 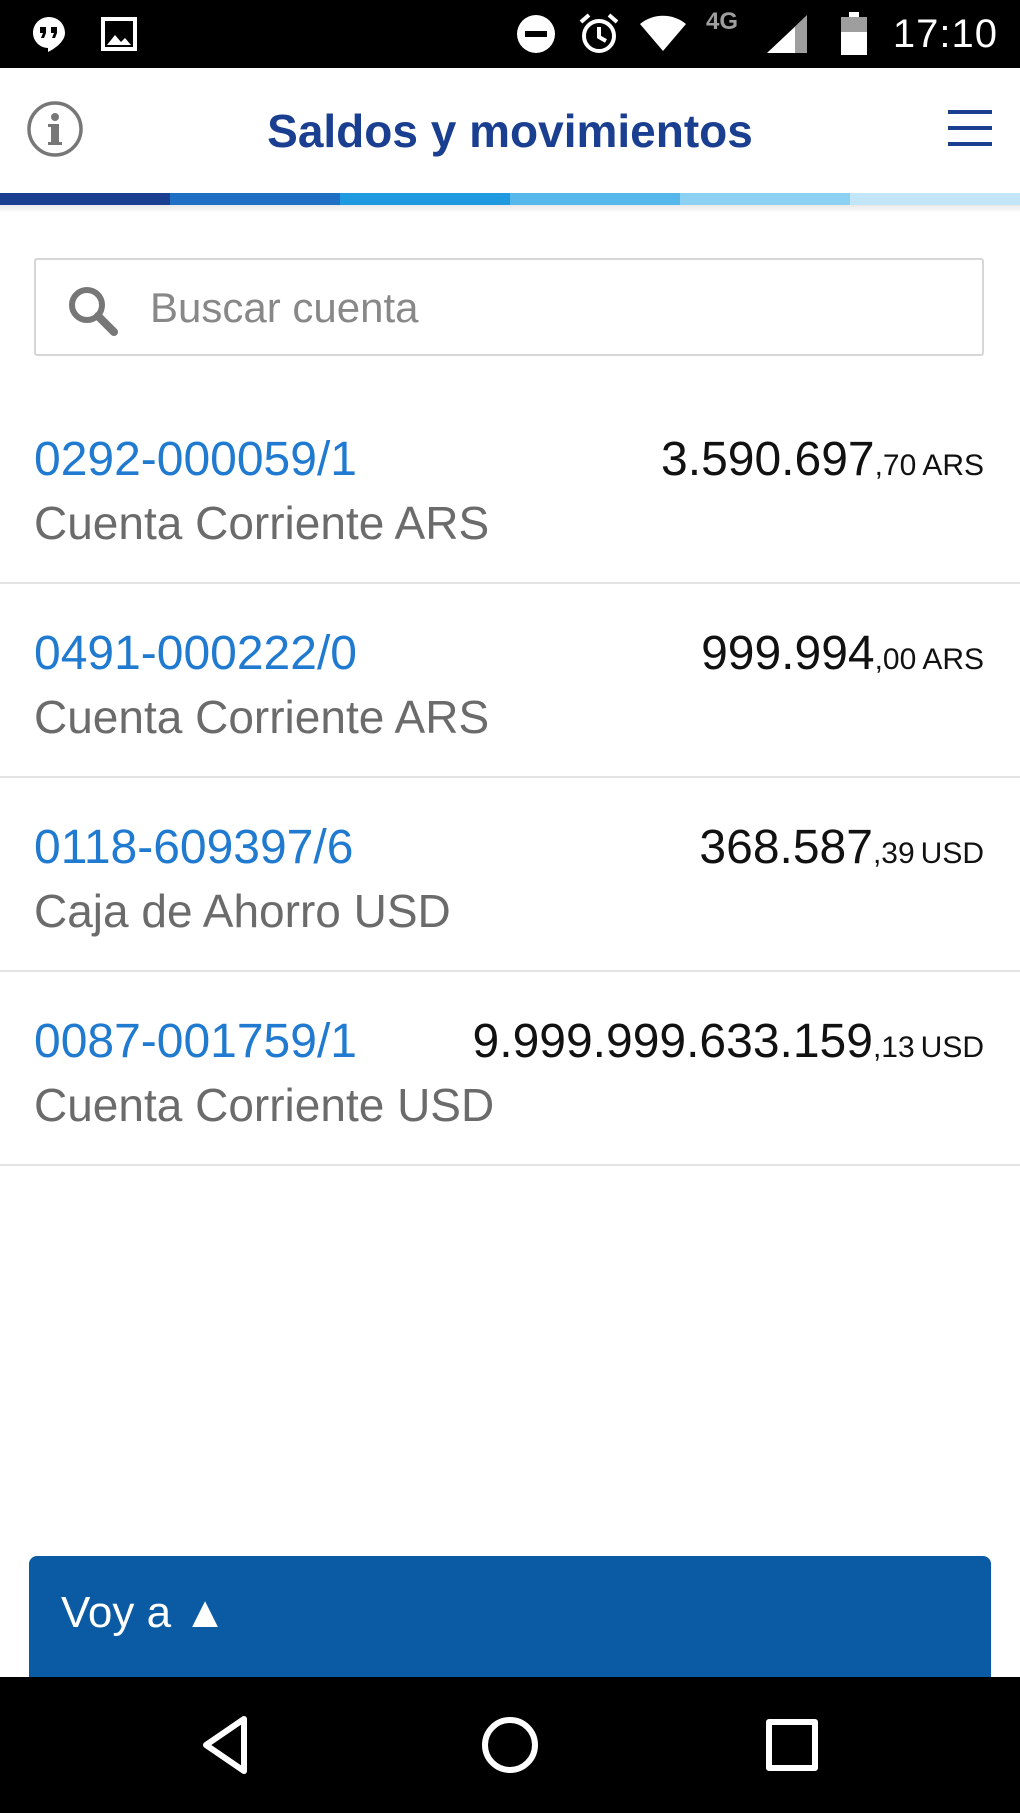 I want to click on signal-icon, so click(x=787, y=34).